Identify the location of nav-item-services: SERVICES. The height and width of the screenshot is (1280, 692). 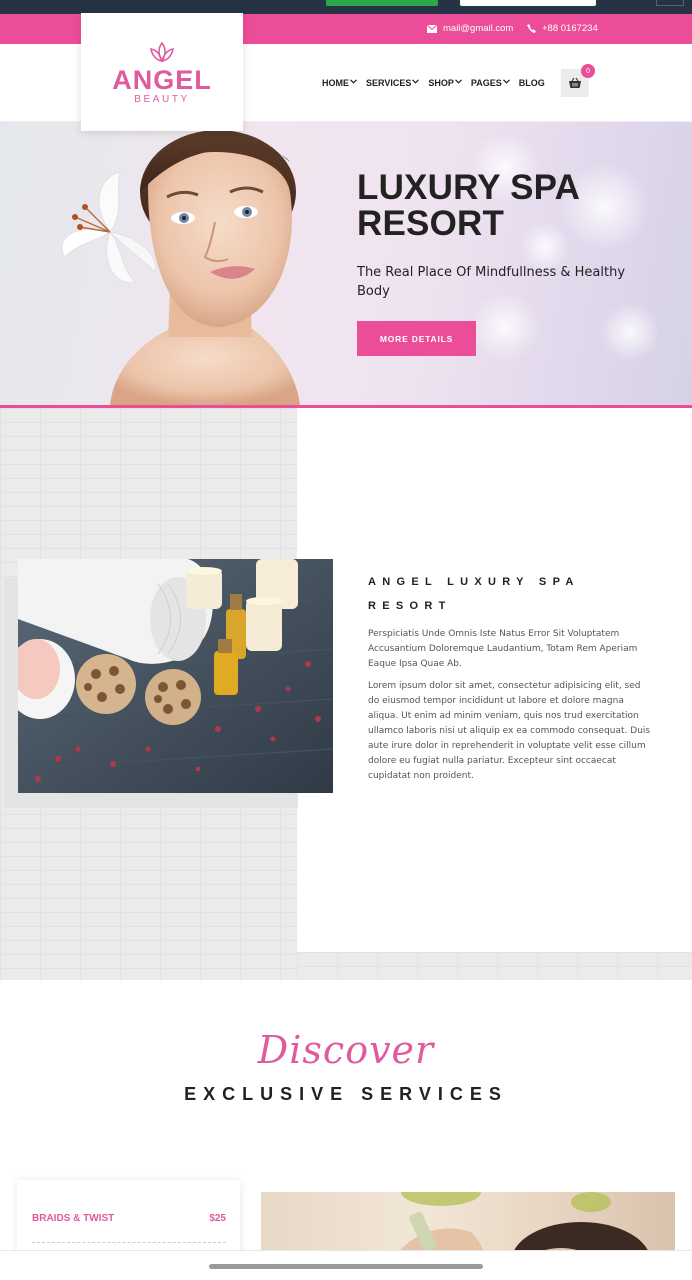
(393, 83).